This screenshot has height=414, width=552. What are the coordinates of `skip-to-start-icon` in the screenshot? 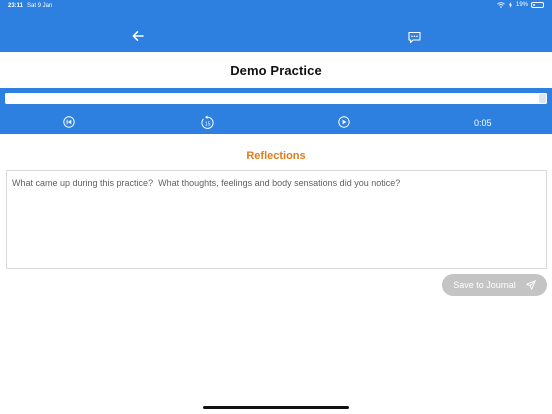 It's located at (69, 122).